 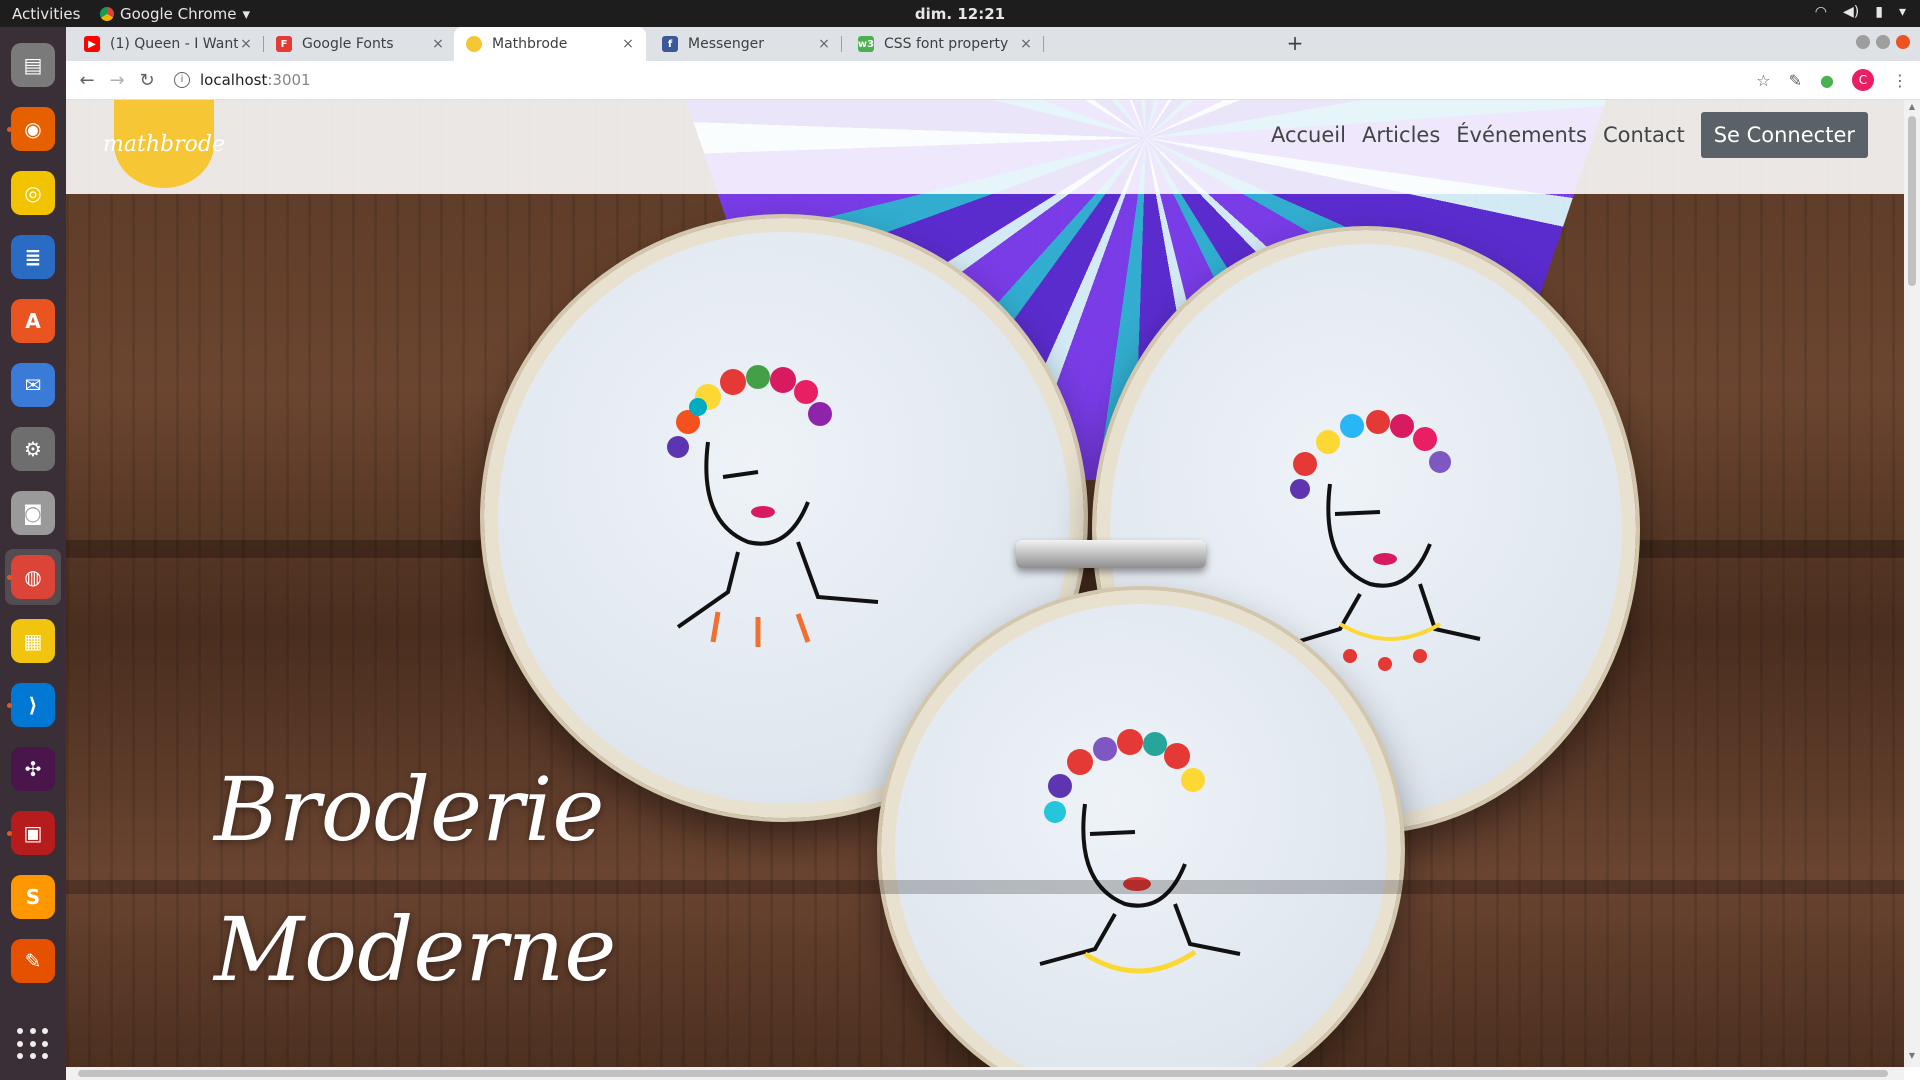 I want to click on close-window-button, so click(x=1903, y=42).